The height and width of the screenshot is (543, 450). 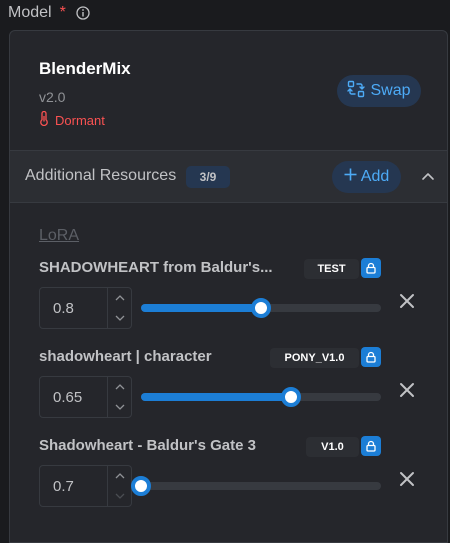 What do you see at coordinates (331, 269) in the screenshot?
I see `version-badge: TEST` at bounding box center [331, 269].